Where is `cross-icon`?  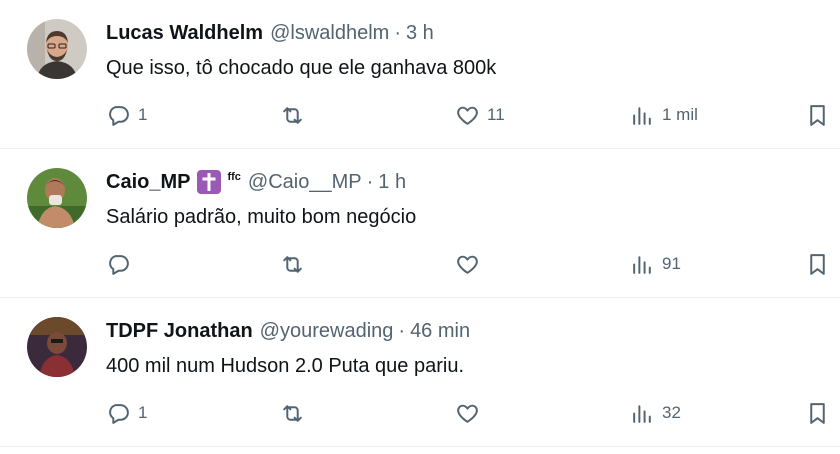 cross-icon is located at coordinates (209, 182).